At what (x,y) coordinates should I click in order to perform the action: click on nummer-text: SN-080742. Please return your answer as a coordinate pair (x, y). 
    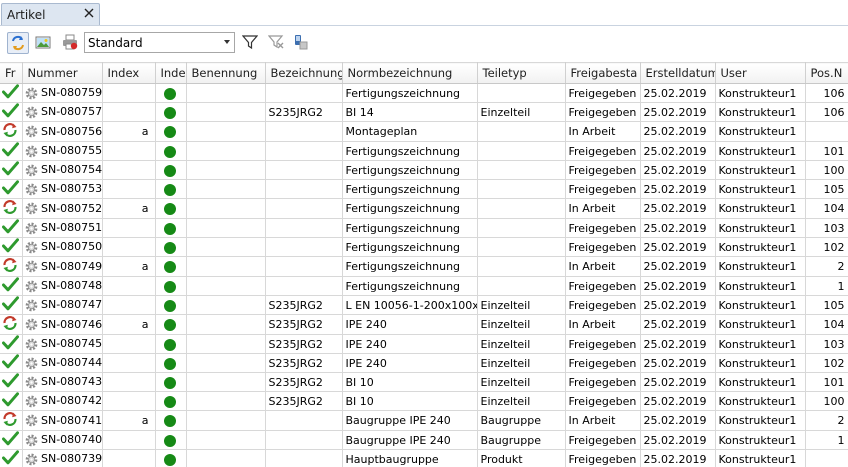
    Looking at the image, I should click on (71, 401).